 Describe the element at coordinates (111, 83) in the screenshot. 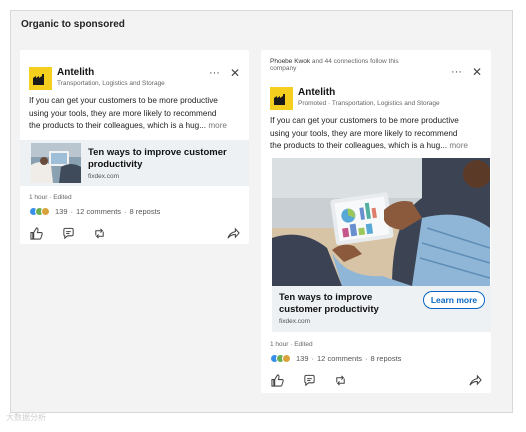

I see `company-subtitle: Transportation, Logistics and Storage` at that location.